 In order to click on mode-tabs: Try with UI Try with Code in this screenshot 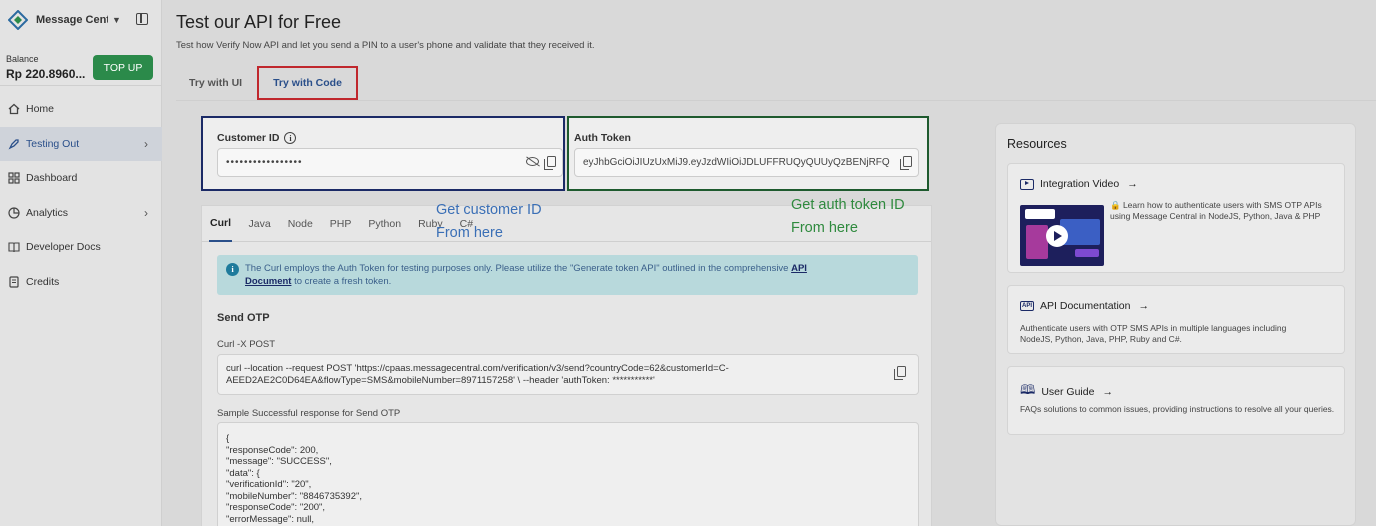, I will do `click(267, 83)`.